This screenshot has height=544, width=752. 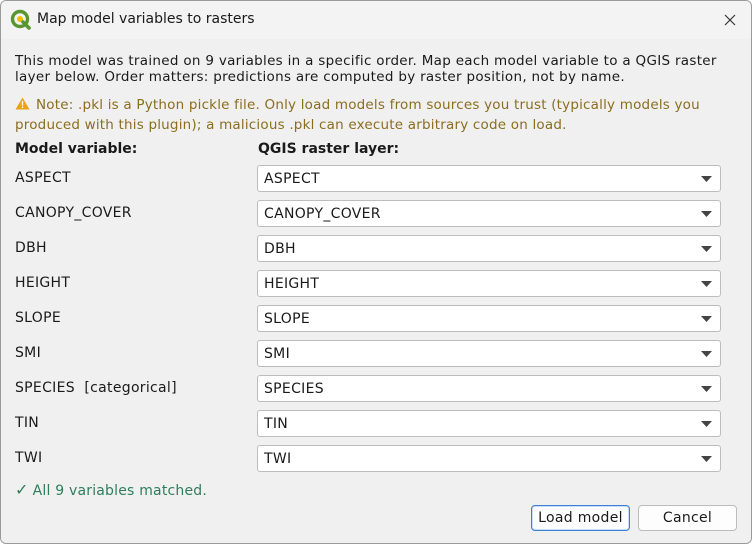 I want to click on close-button, so click(x=729, y=20).